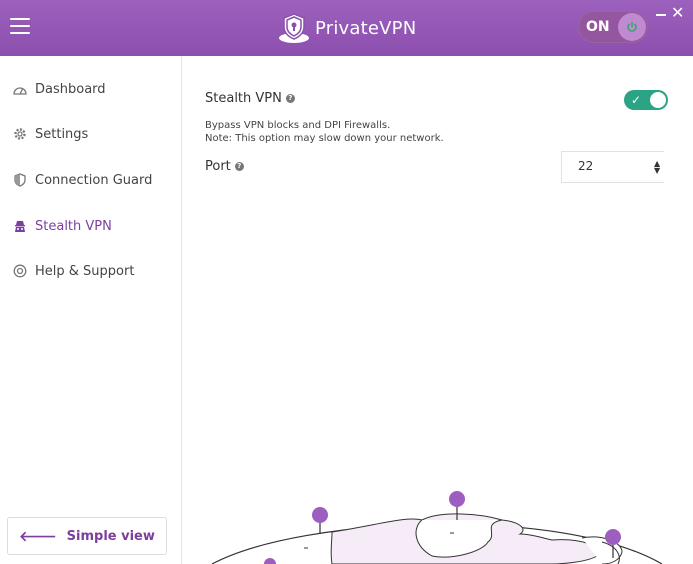 The height and width of the screenshot is (564, 693). Describe the element at coordinates (70, 89) in the screenshot. I see `sidebar-item-label: Dashboard` at that location.